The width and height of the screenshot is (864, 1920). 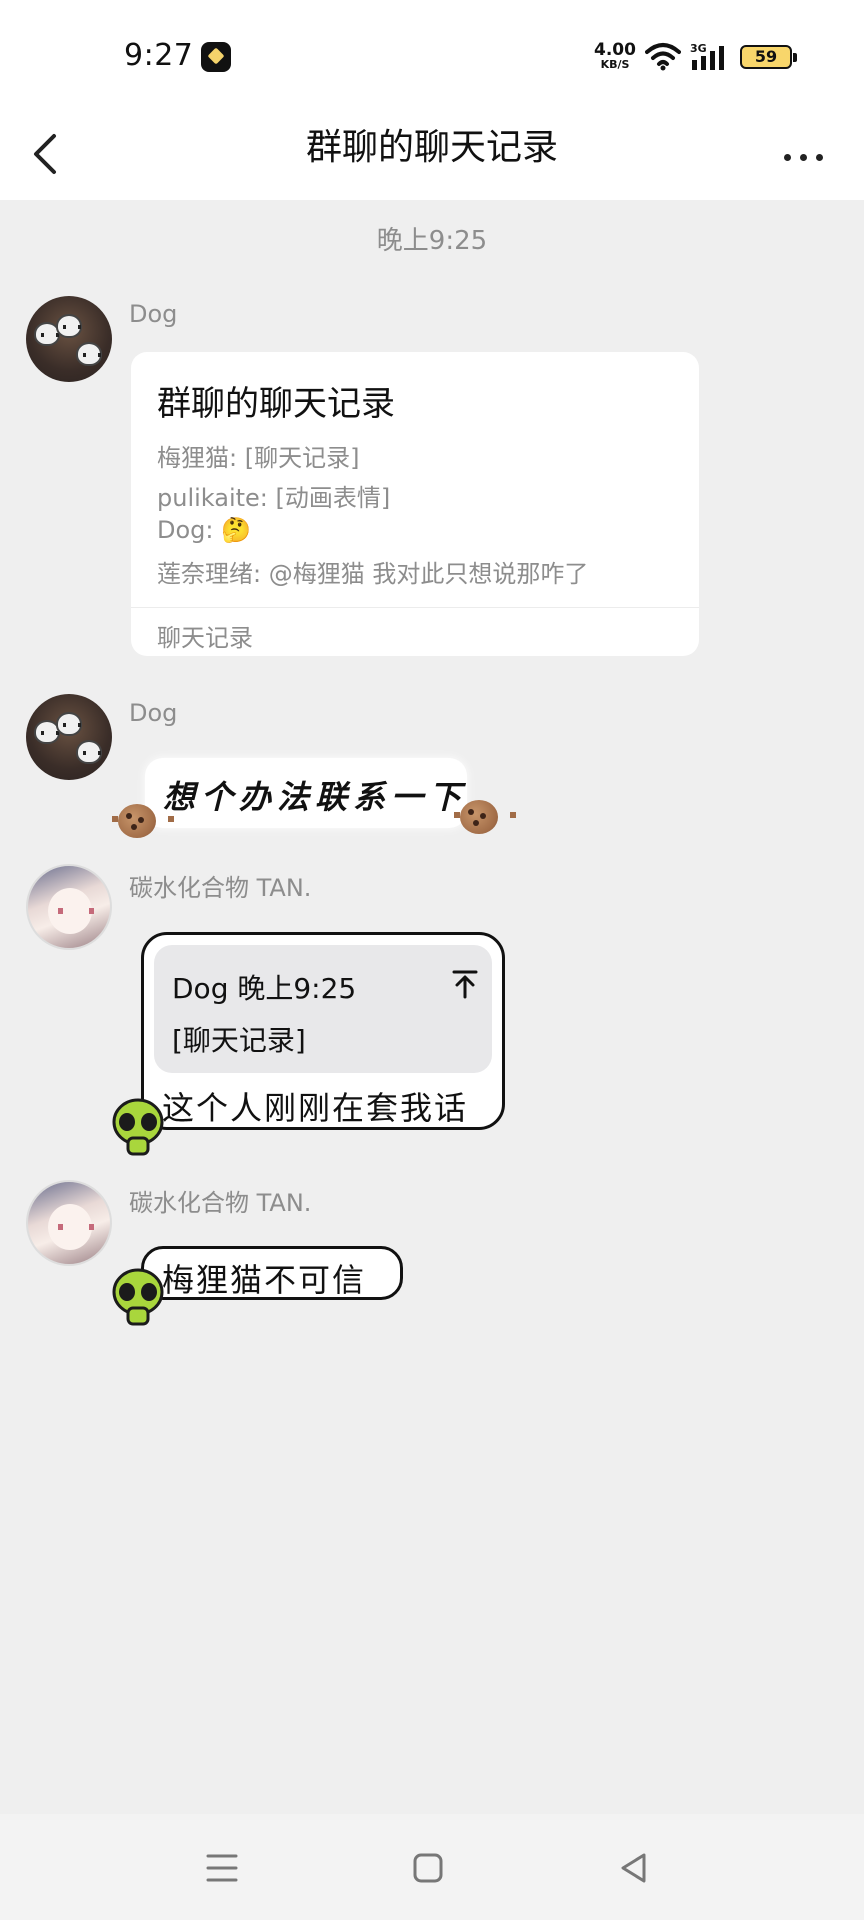 What do you see at coordinates (615, 64) in the screenshot?
I see `network-speed-unit: KB/S` at bounding box center [615, 64].